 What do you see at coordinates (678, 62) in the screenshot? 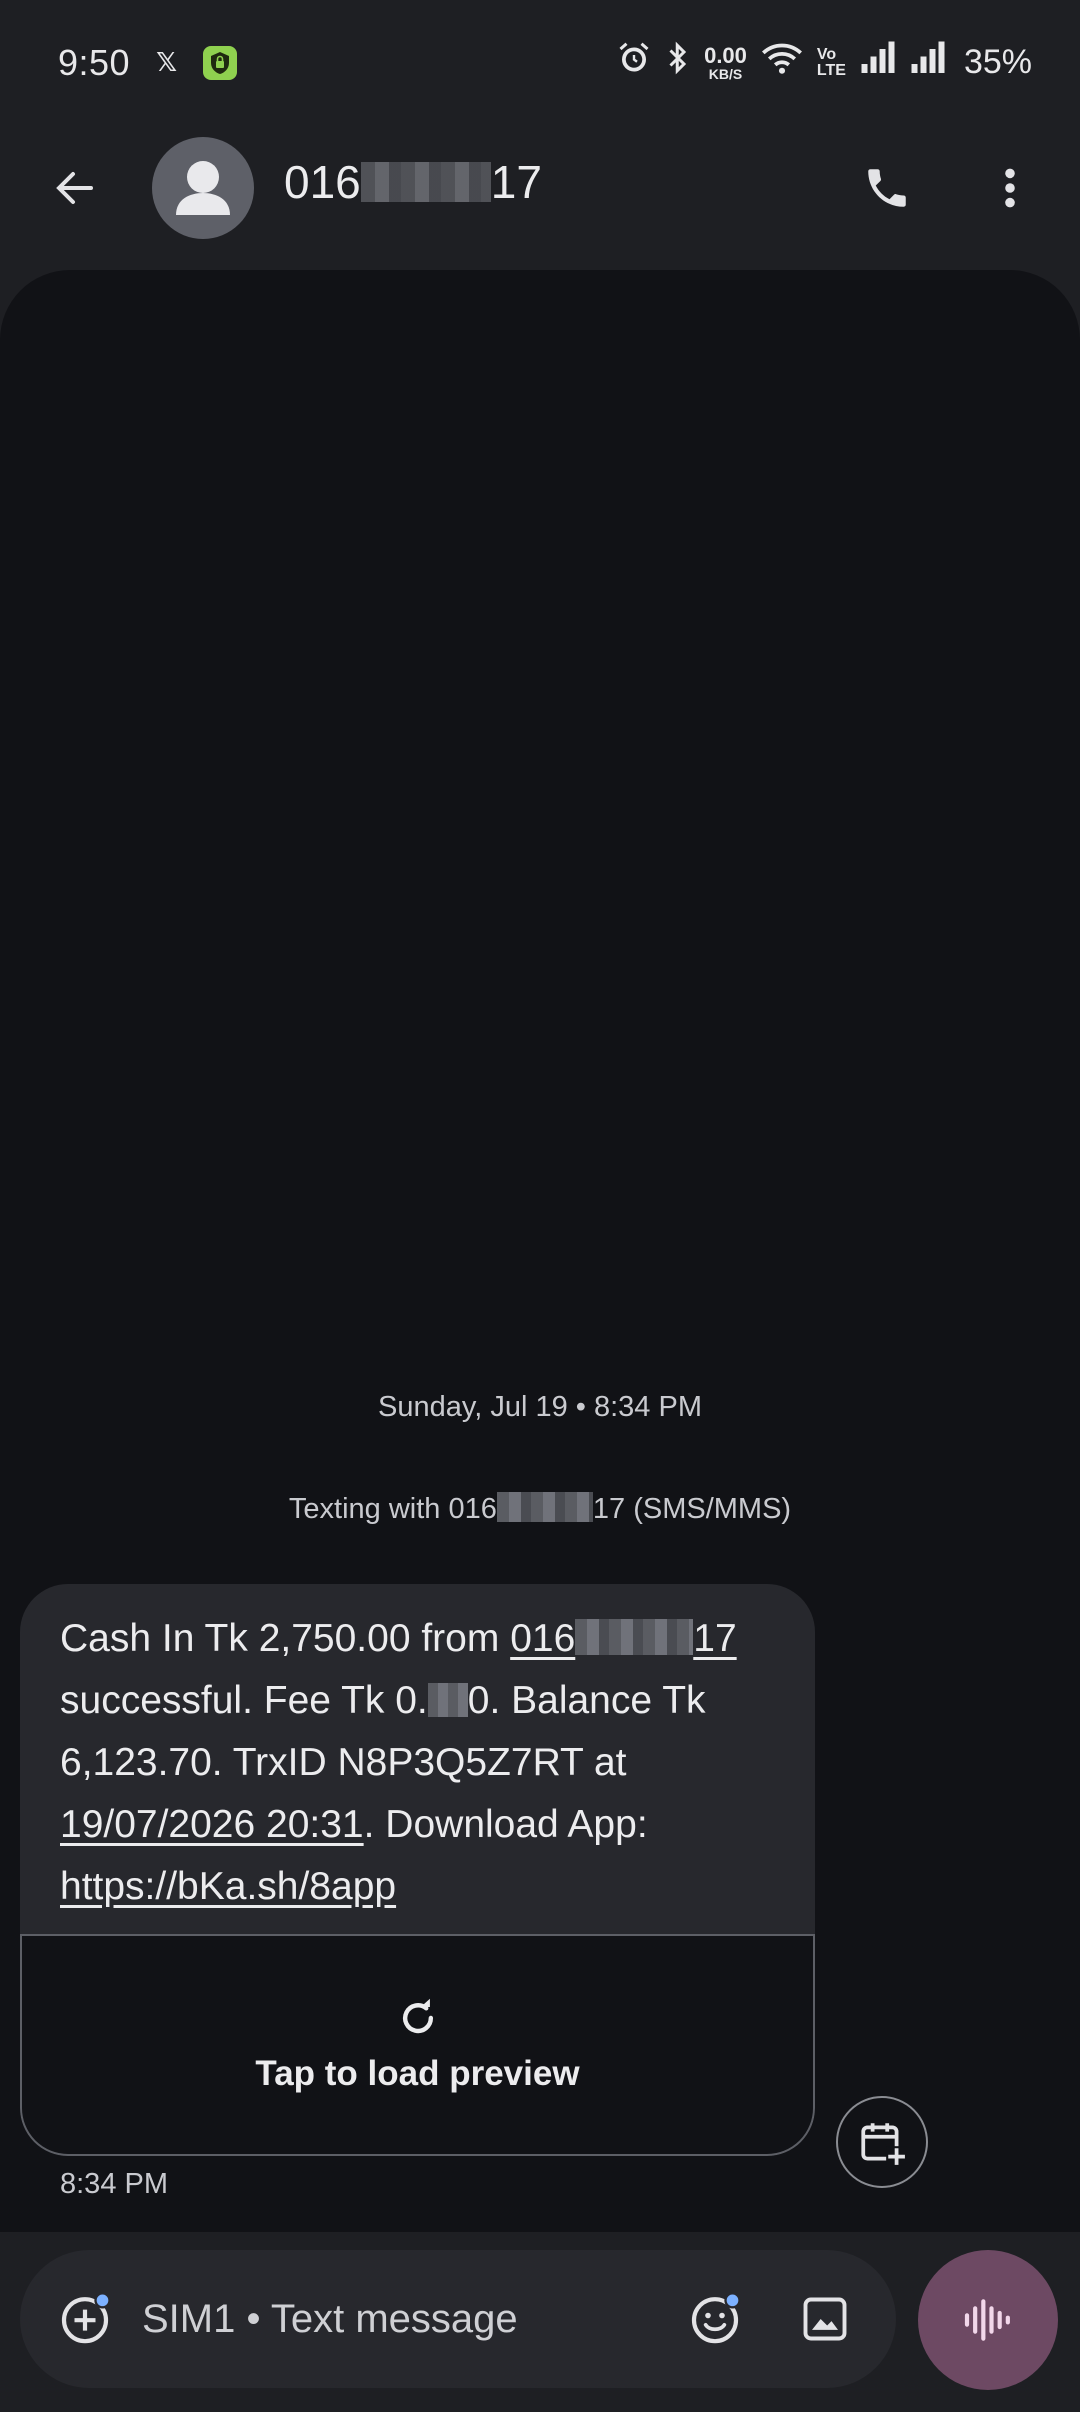
I see `bluetooth-icon` at bounding box center [678, 62].